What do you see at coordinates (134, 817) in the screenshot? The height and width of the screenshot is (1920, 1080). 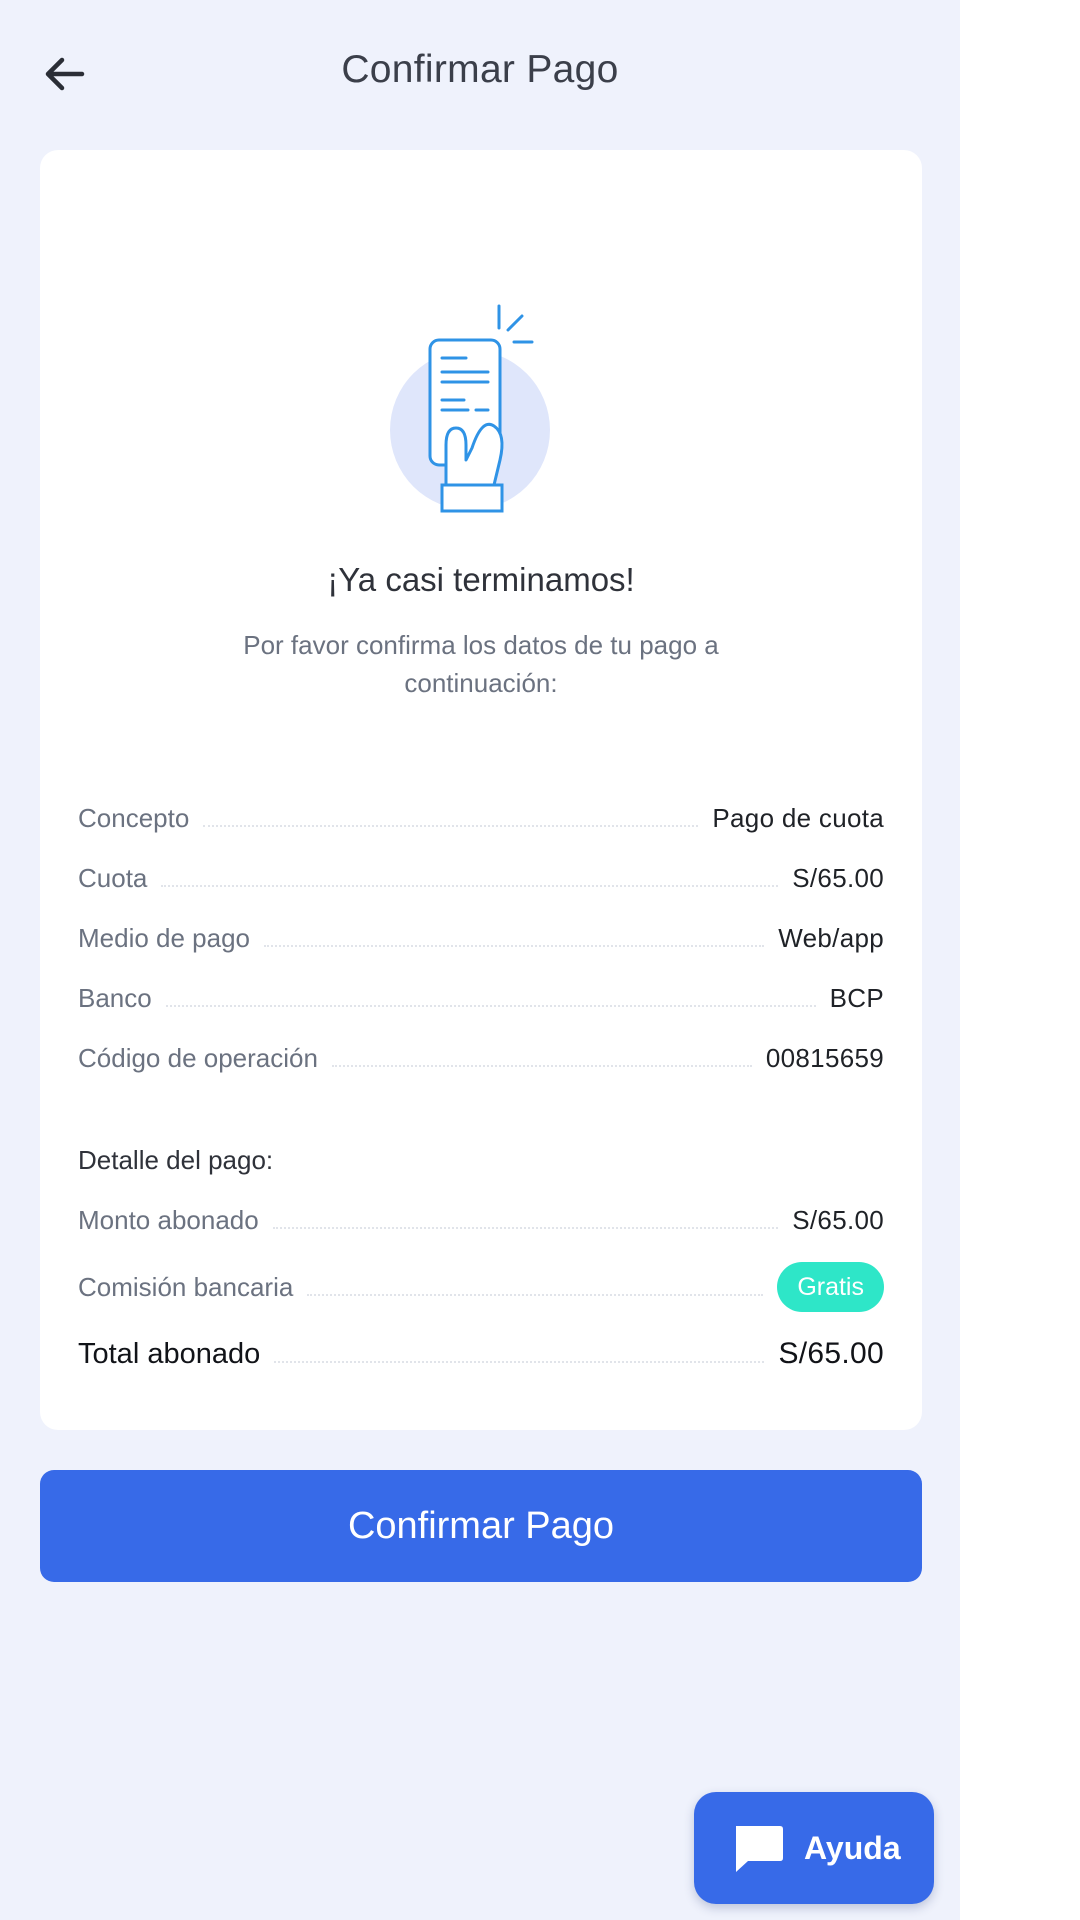 I see `detail-label: Concepto` at bounding box center [134, 817].